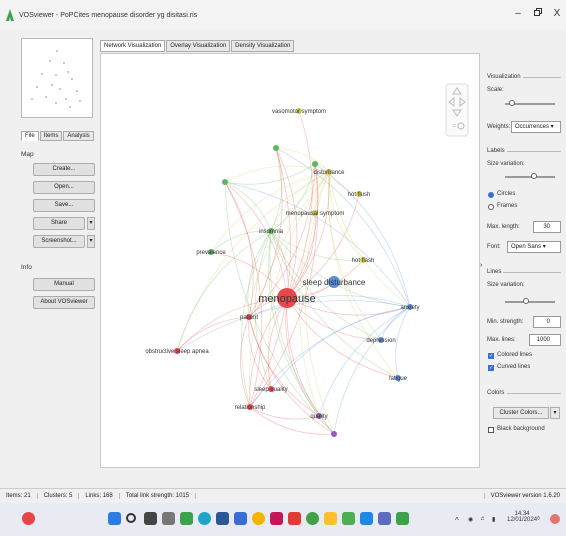 This screenshot has width=566, height=536. What do you see at coordinates (530, 177) in the screenshot?
I see `labels-size-slider` at bounding box center [530, 177].